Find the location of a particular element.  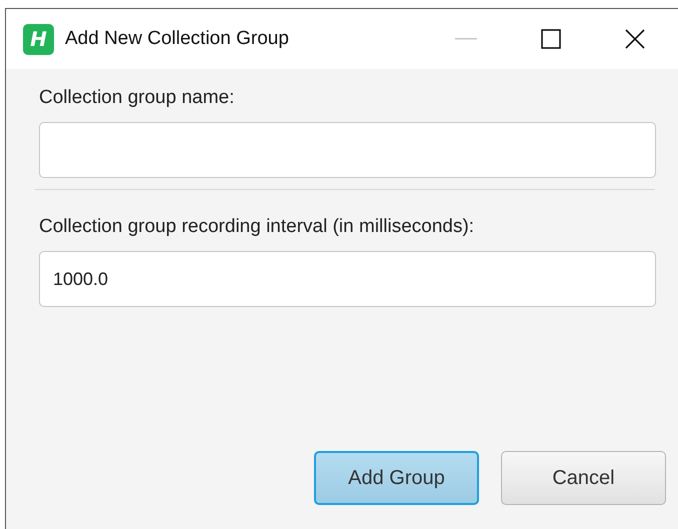

field-label: Collection group recording interval (in milliseconds): is located at coordinates (257, 227).